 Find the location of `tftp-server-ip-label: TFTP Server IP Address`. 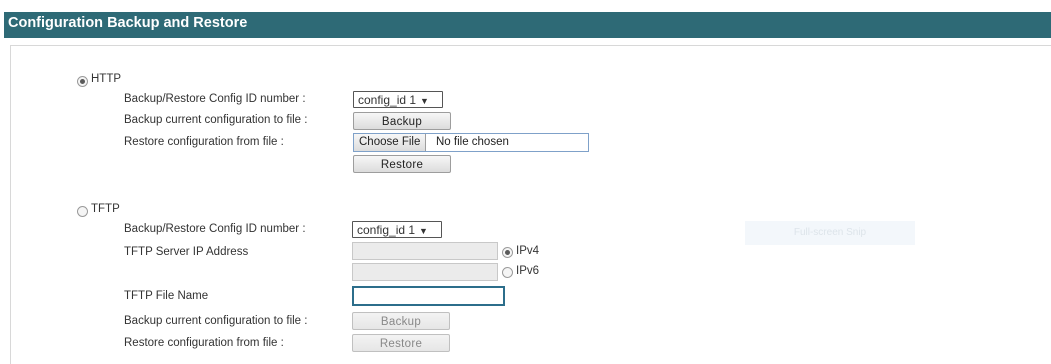

tftp-server-ip-label: TFTP Server IP Address is located at coordinates (186, 252).